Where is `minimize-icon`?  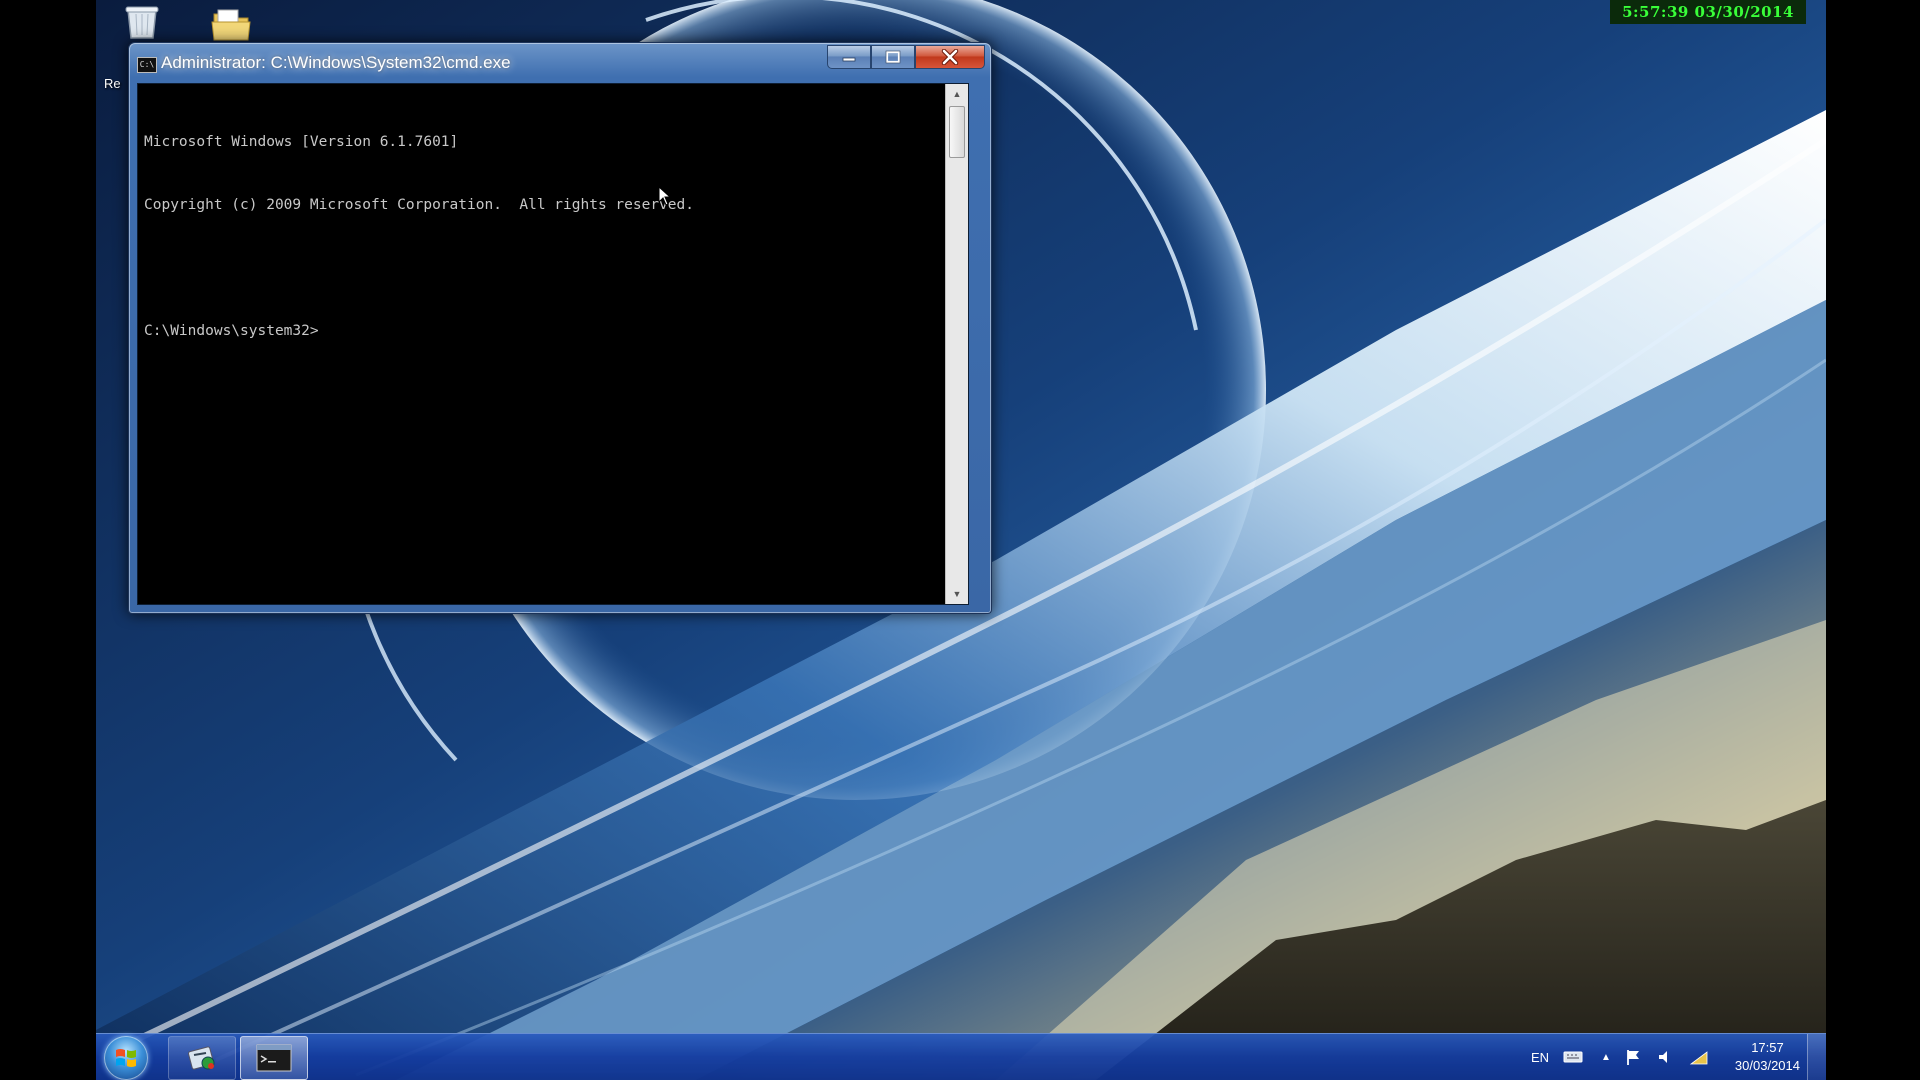 minimize-icon is located at coordinates (849, 59).